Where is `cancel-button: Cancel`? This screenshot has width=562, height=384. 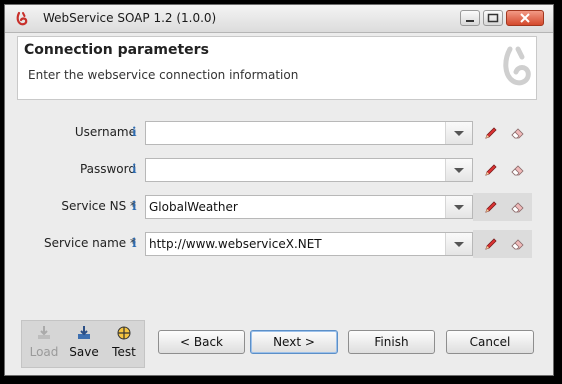
cancel-button: Cancel is located at coordinates (490, 342).